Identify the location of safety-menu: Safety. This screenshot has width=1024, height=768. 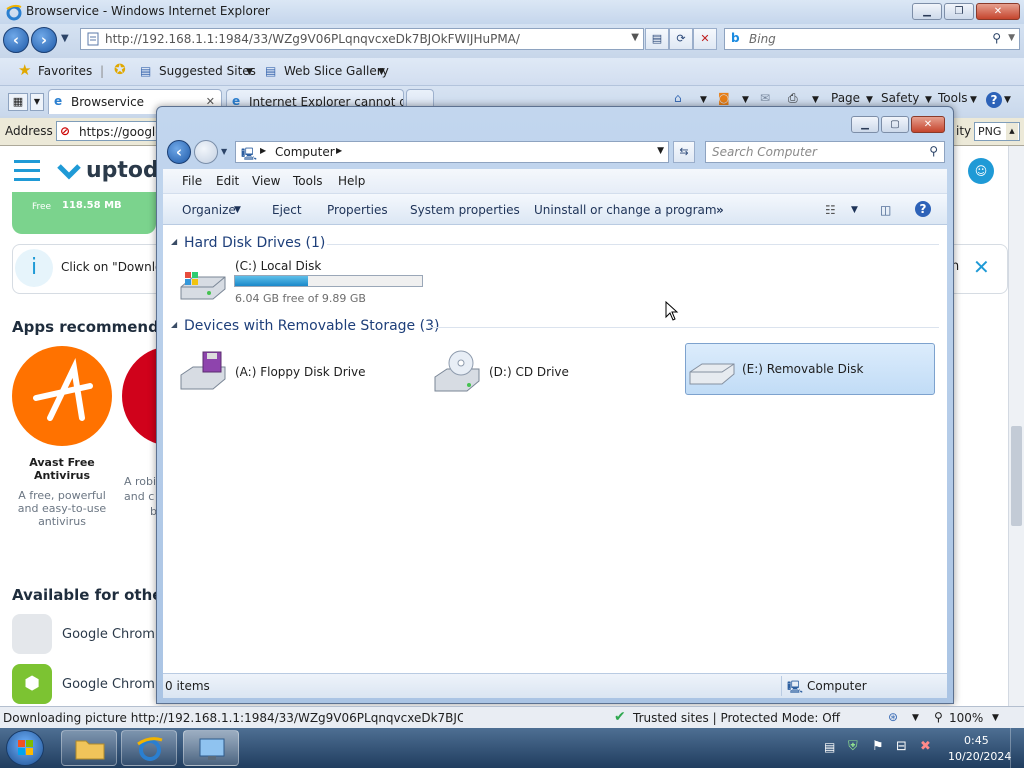
(900, 98).